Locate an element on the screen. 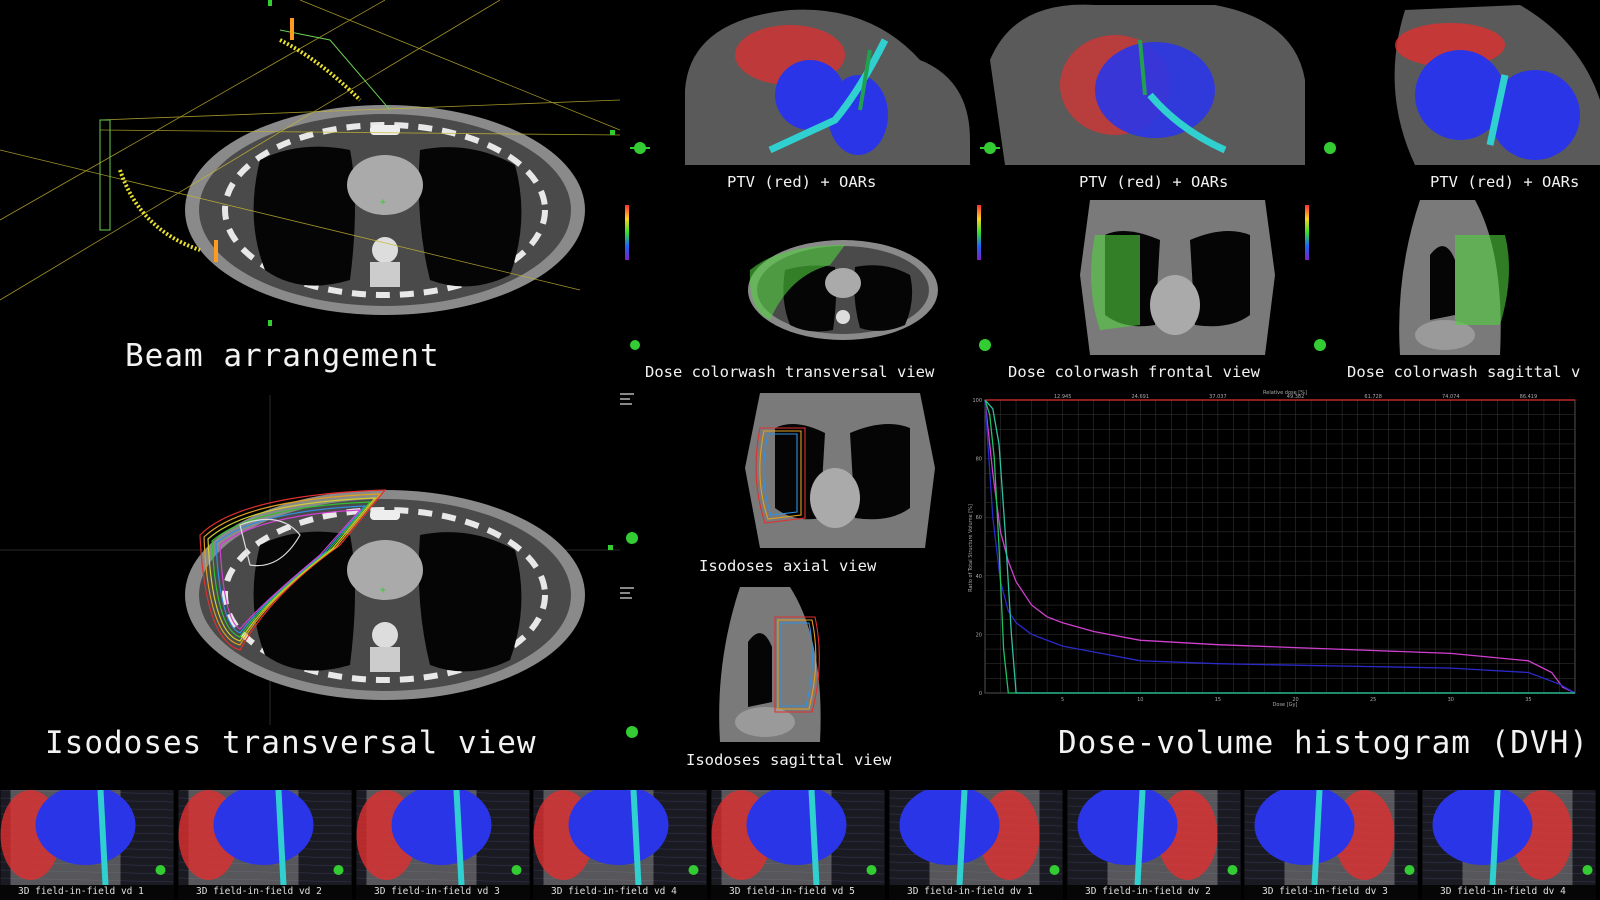 Image resolution: width=1600 pixels, height=900 pixels. caption-isodoses-sagittal: Isodoses sagittal view is located at coordinates (789, 760).